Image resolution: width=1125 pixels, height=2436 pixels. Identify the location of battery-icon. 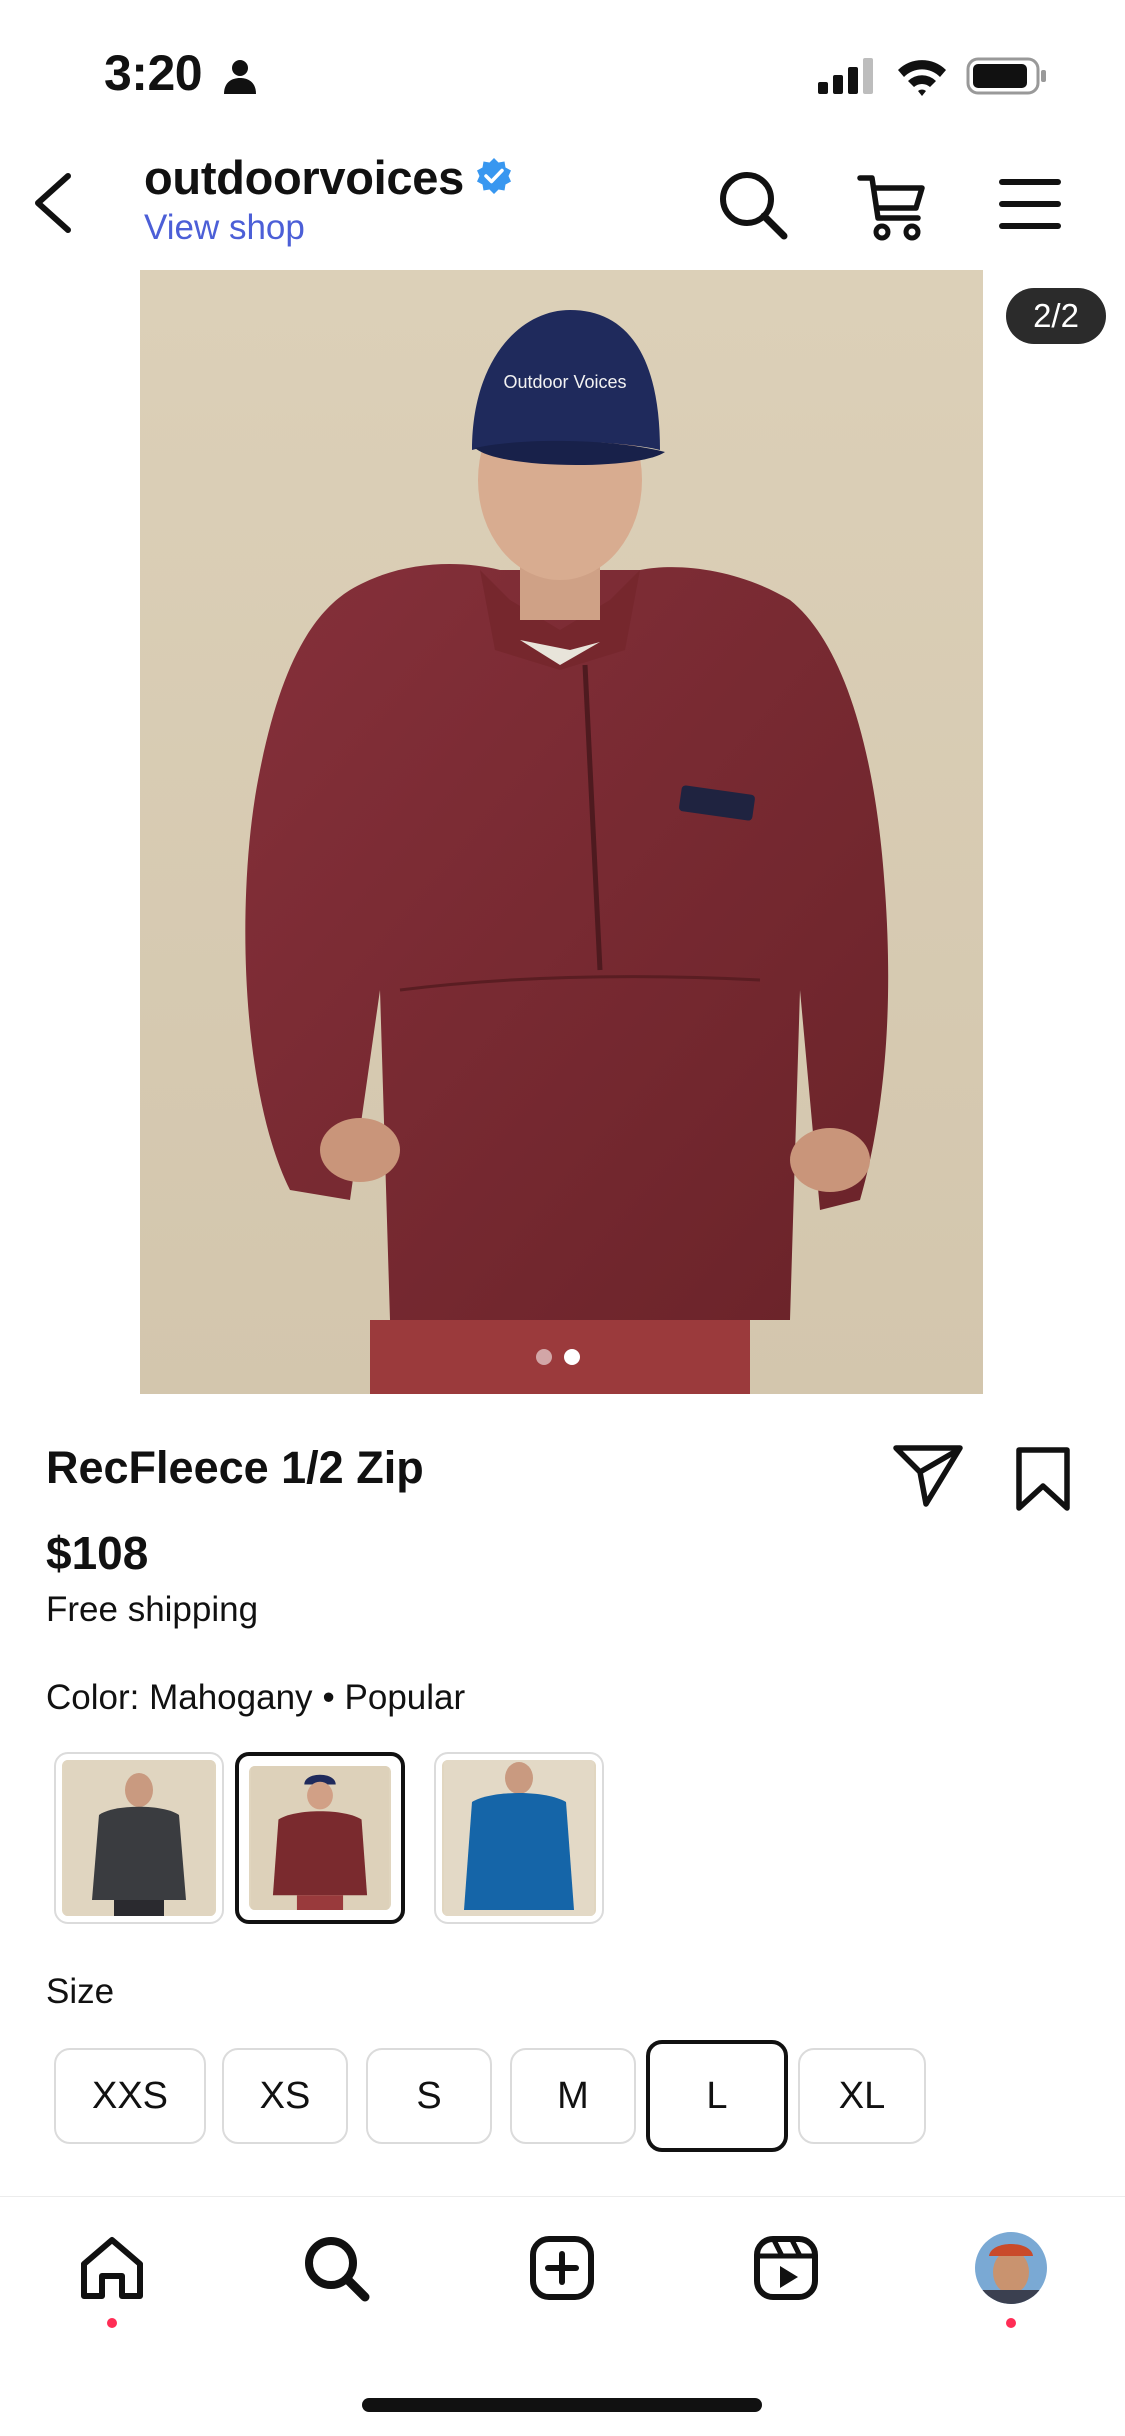
(1006, 76).